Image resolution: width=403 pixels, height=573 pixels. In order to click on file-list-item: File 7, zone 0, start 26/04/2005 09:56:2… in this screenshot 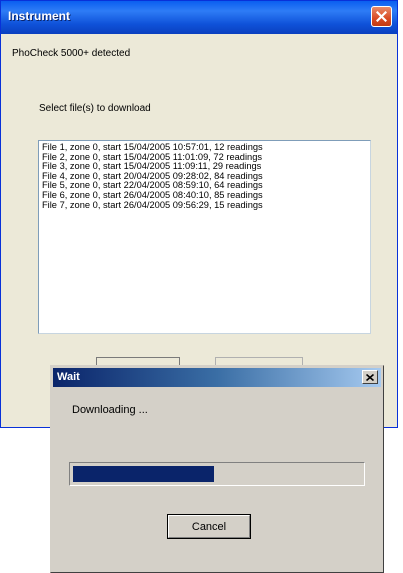, I will do `click(206, 205)`.